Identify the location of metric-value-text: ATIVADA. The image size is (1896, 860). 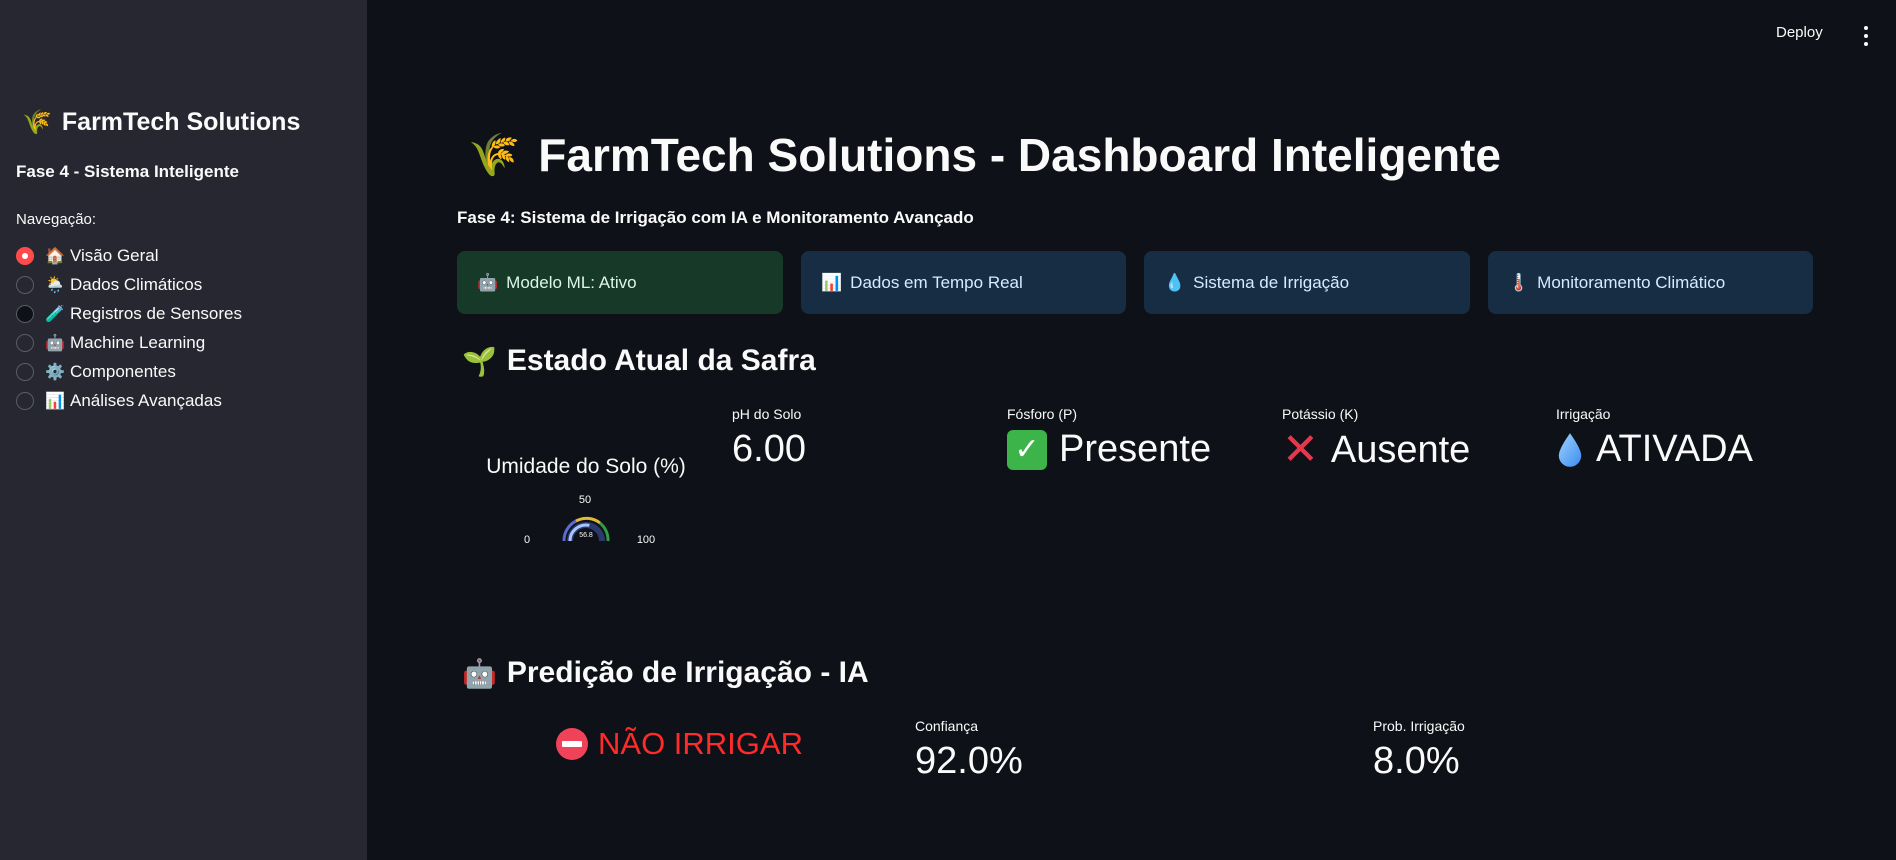
(1674, 449).